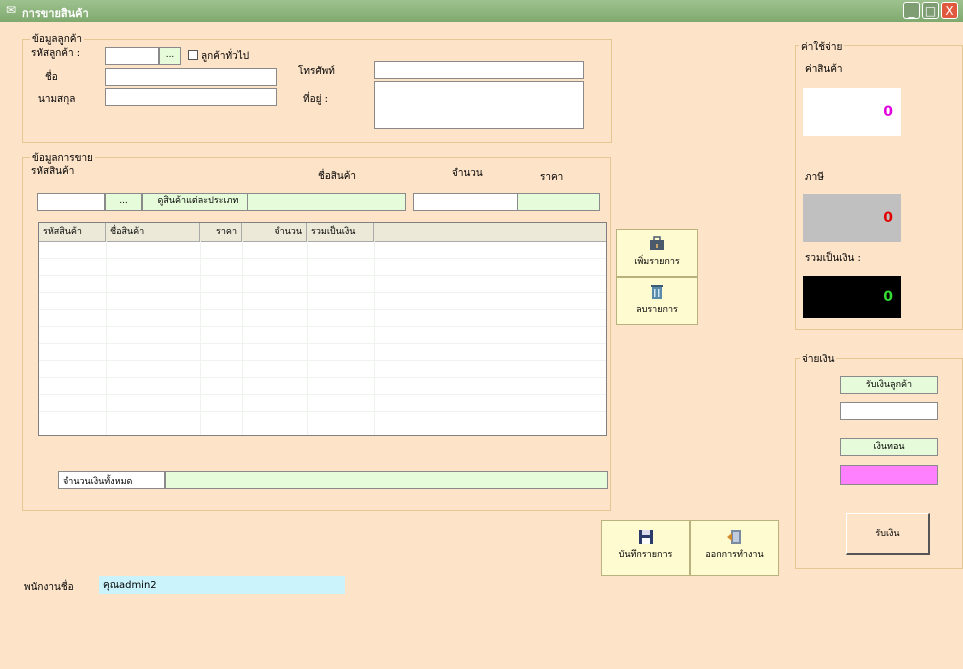 Image resolution: width=963 pixels, height=669 pixels. I want to click on column-header-product-id: รหัสสินค้า, so click(72, 232).